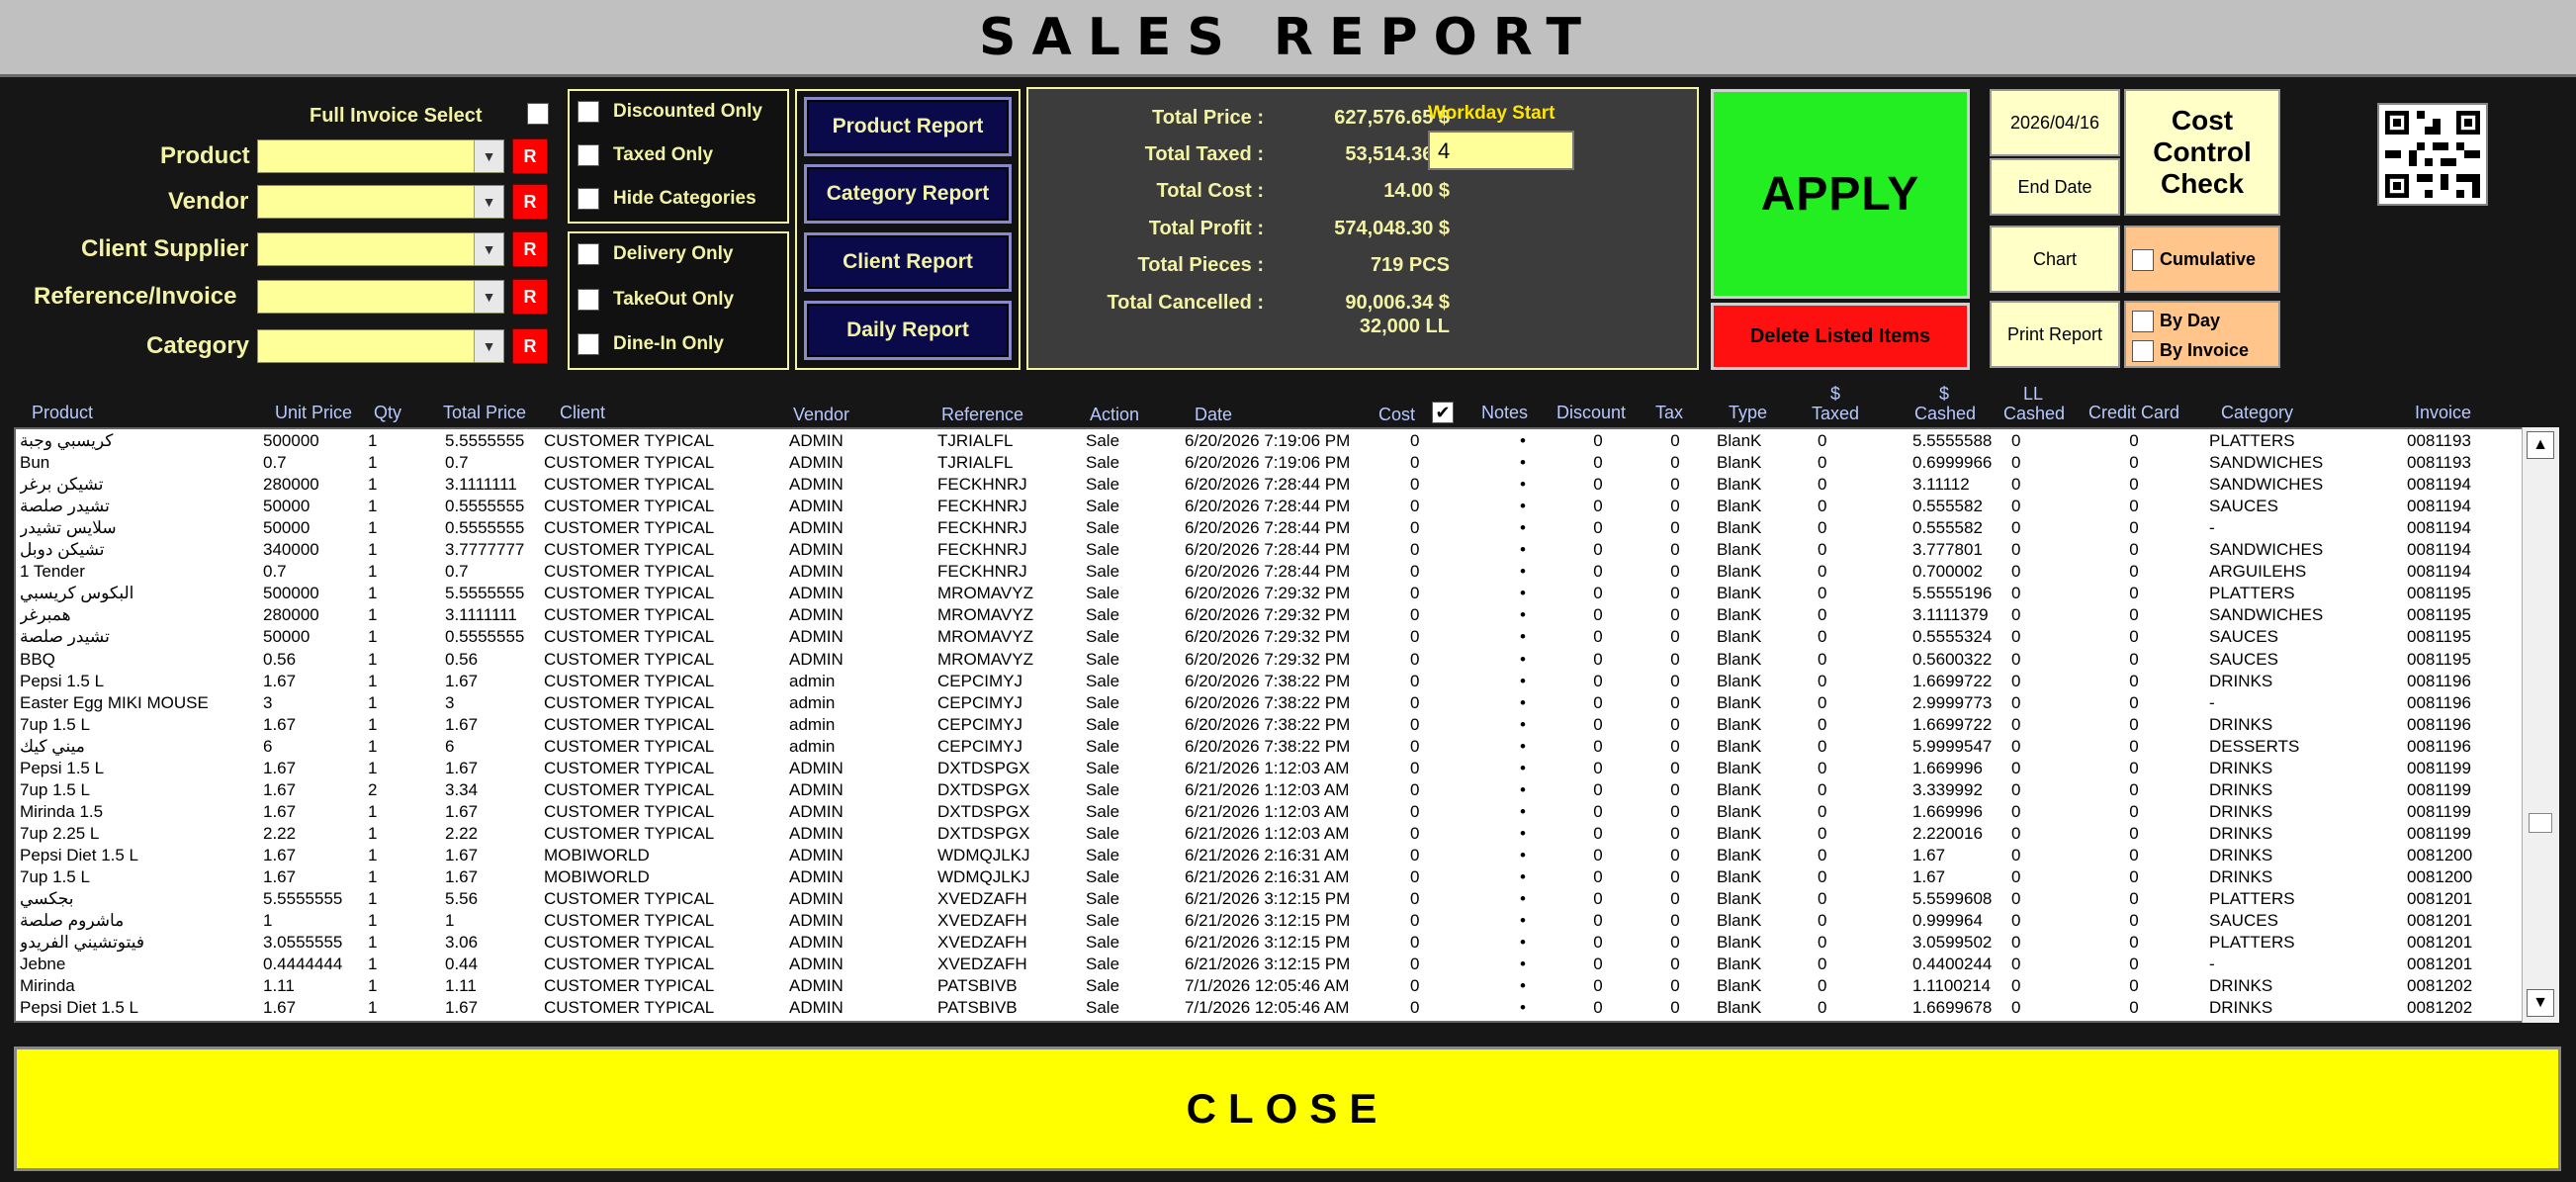  I want to click on table-cell: 7up 1.5 L, so click(55, 789).